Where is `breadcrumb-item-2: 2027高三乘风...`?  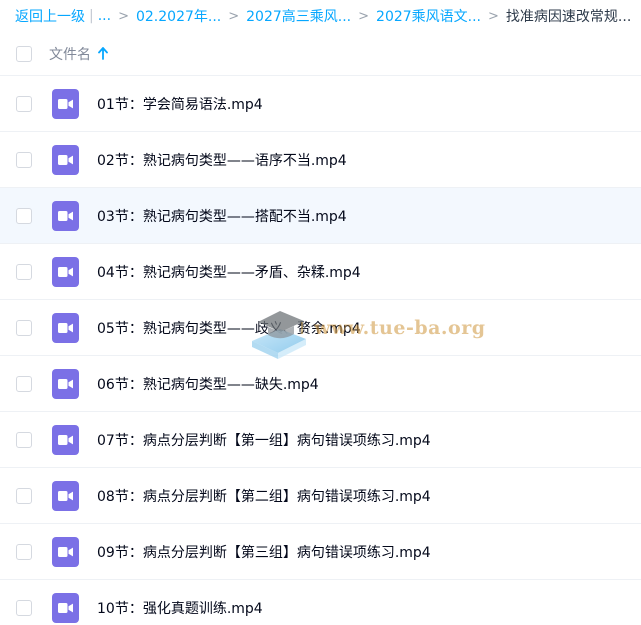 breadcrumb-item-2: 2027高三乘风... is located at coordinates (298, 16).